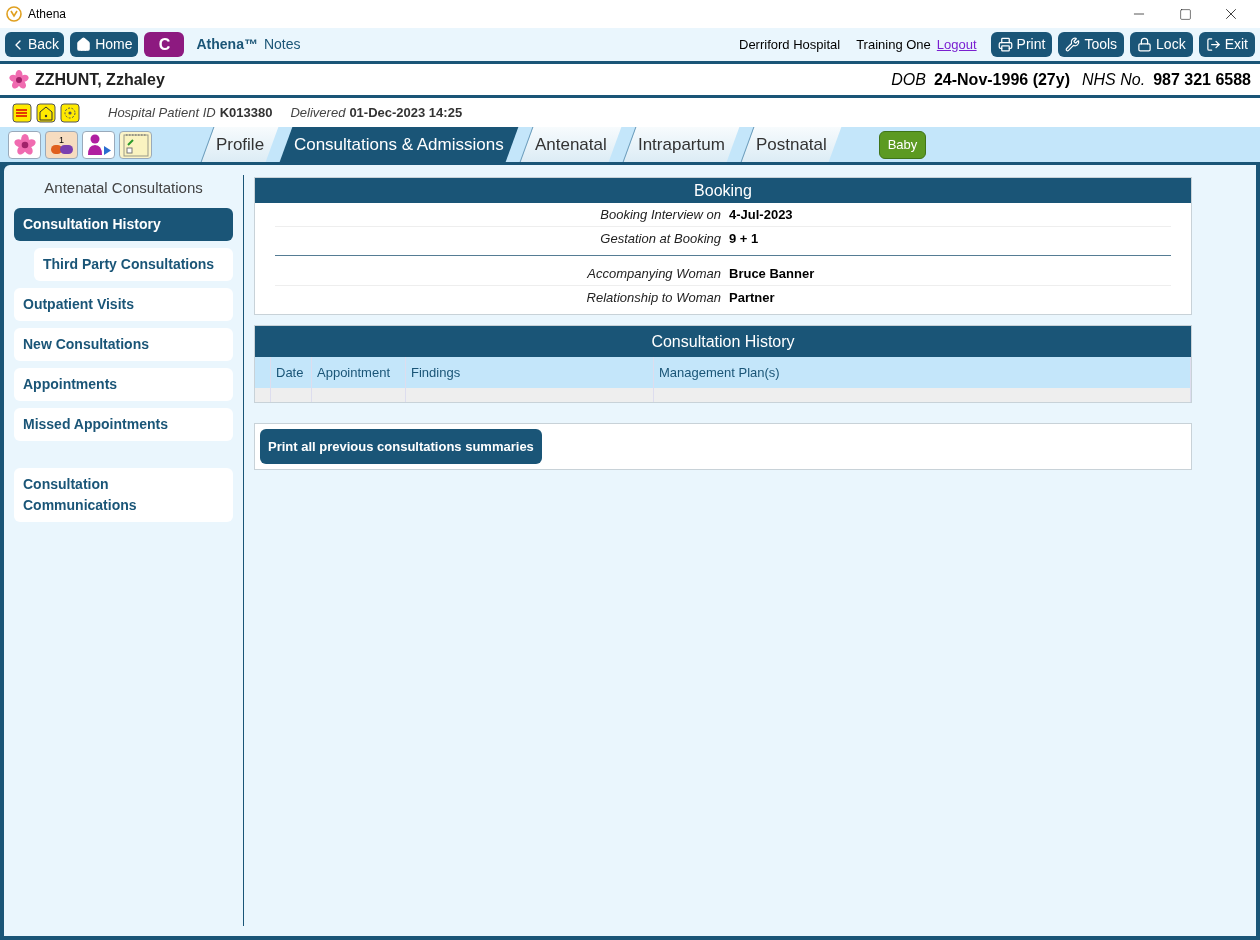 The height and width of the screenshot is (940, 1260). Describe the element at coordinates (653, 273) in the screenshot. I see `field-label: Accompanying Woman` at that location.